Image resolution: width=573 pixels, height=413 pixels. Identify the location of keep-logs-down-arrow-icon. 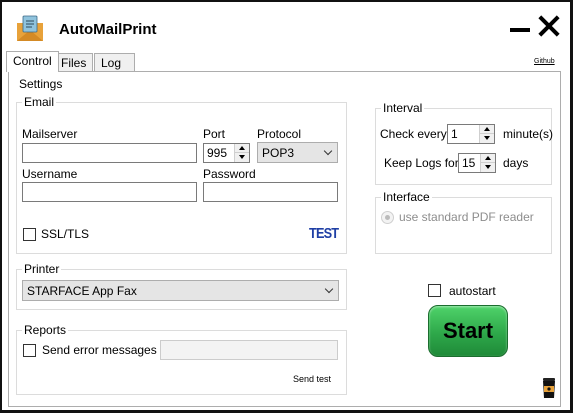
(488, 167).